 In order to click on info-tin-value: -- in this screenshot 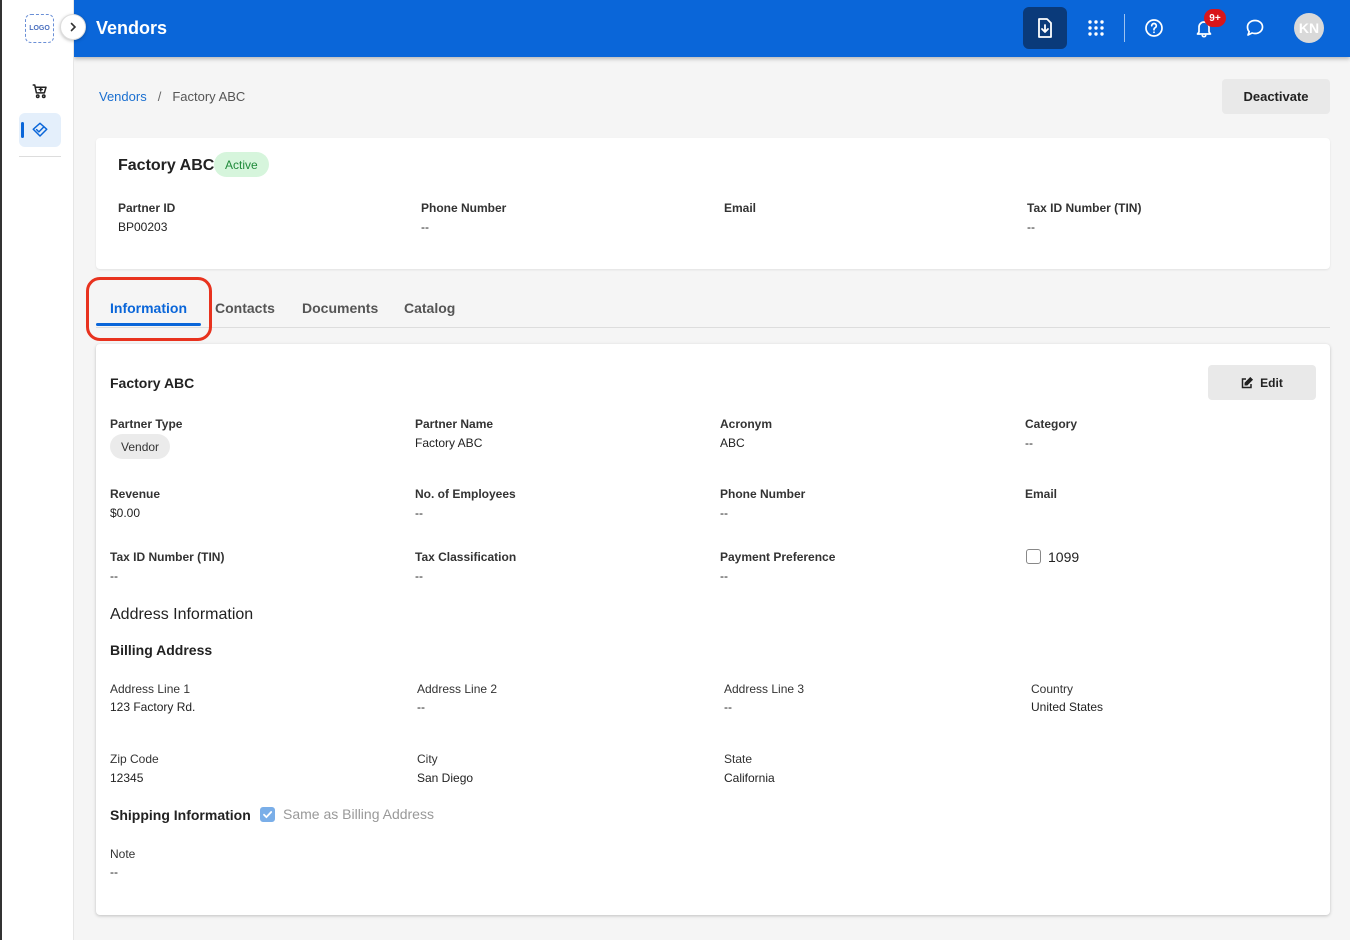, I will do `click(114, 576)`.